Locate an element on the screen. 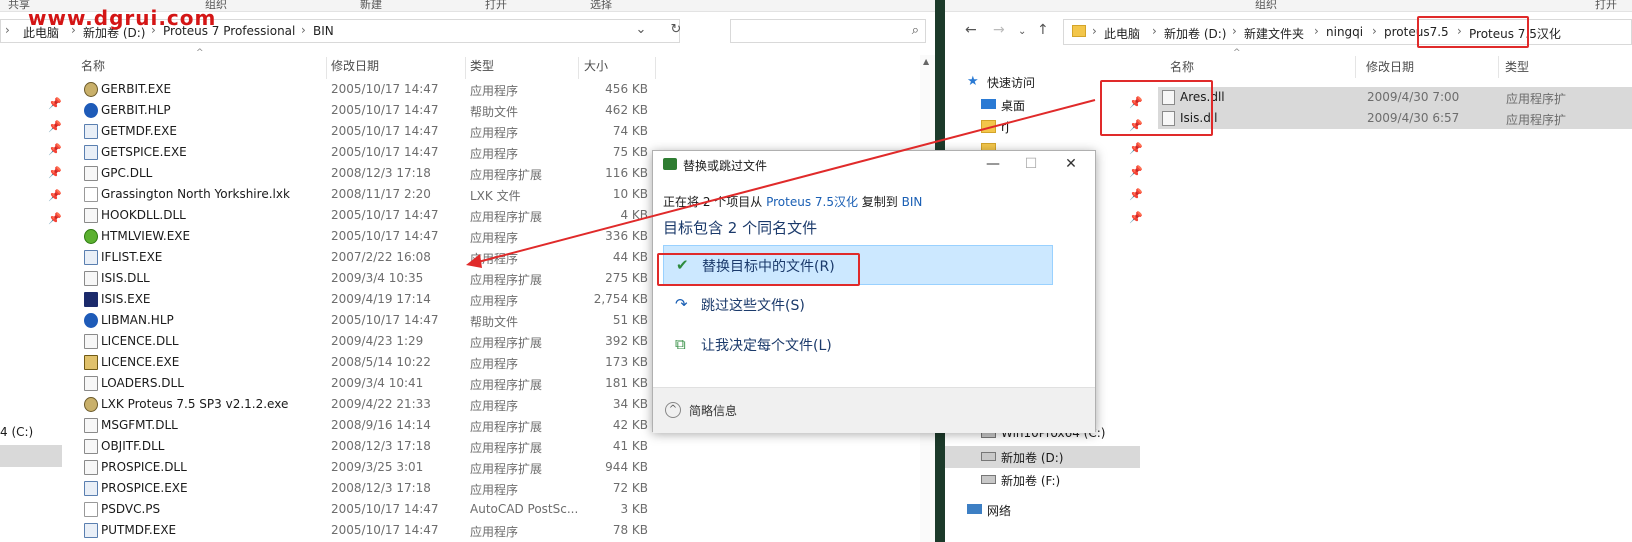 This screenshot has width=1632, height=542. annotation-arrow is located at coordinates (781, 183).